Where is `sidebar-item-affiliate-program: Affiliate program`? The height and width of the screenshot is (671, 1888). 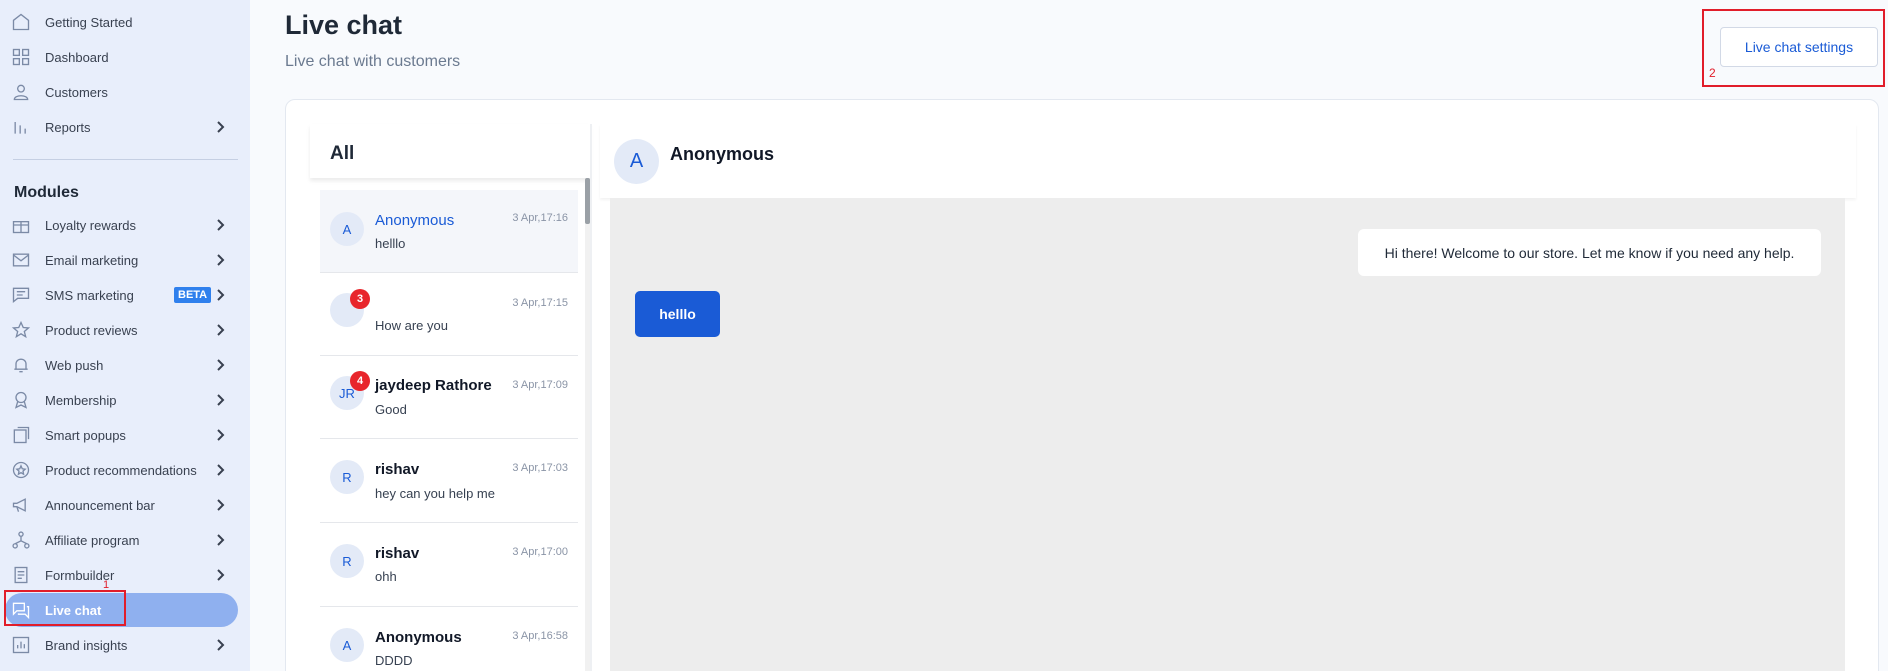
sidebar-item-affiliate-program: Affiliate program is located at coordinates (125, 540).